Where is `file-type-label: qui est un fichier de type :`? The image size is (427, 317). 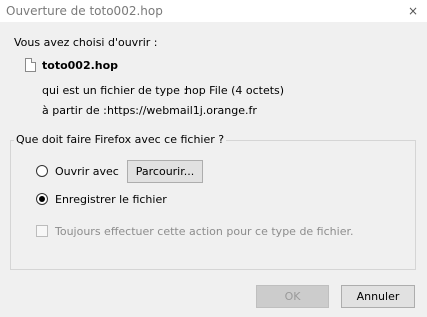
file-type-label: qui est un fichier de type : is located at coordinates (115, 90).